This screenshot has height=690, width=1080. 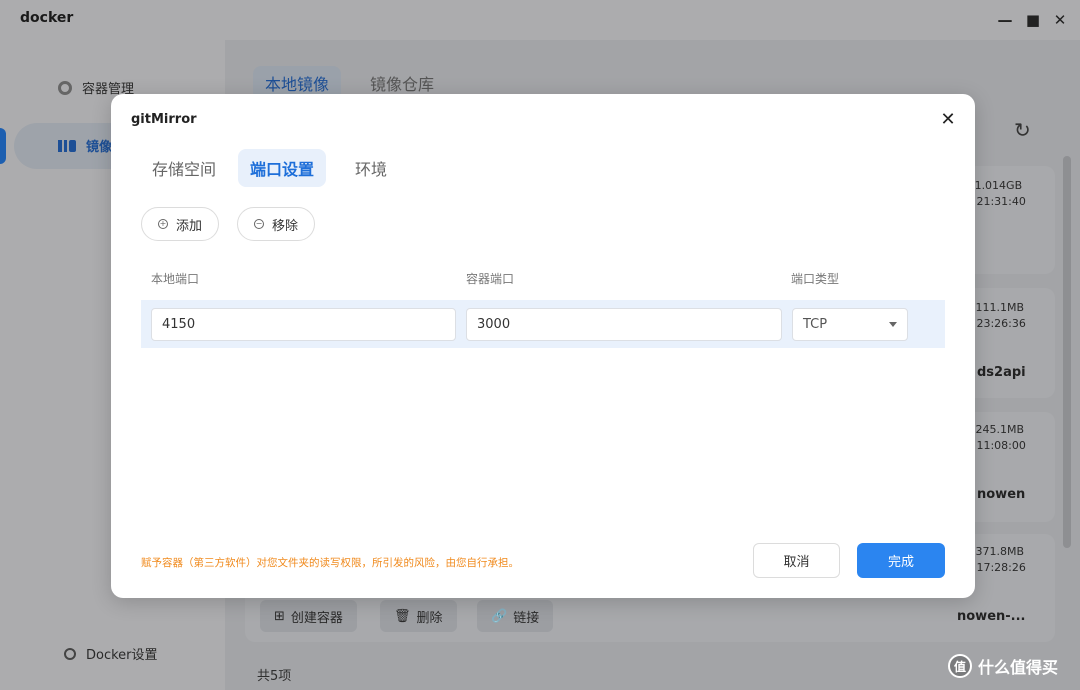 I want to click on tab-storage: 存储空间, so click(x=184, y=168).